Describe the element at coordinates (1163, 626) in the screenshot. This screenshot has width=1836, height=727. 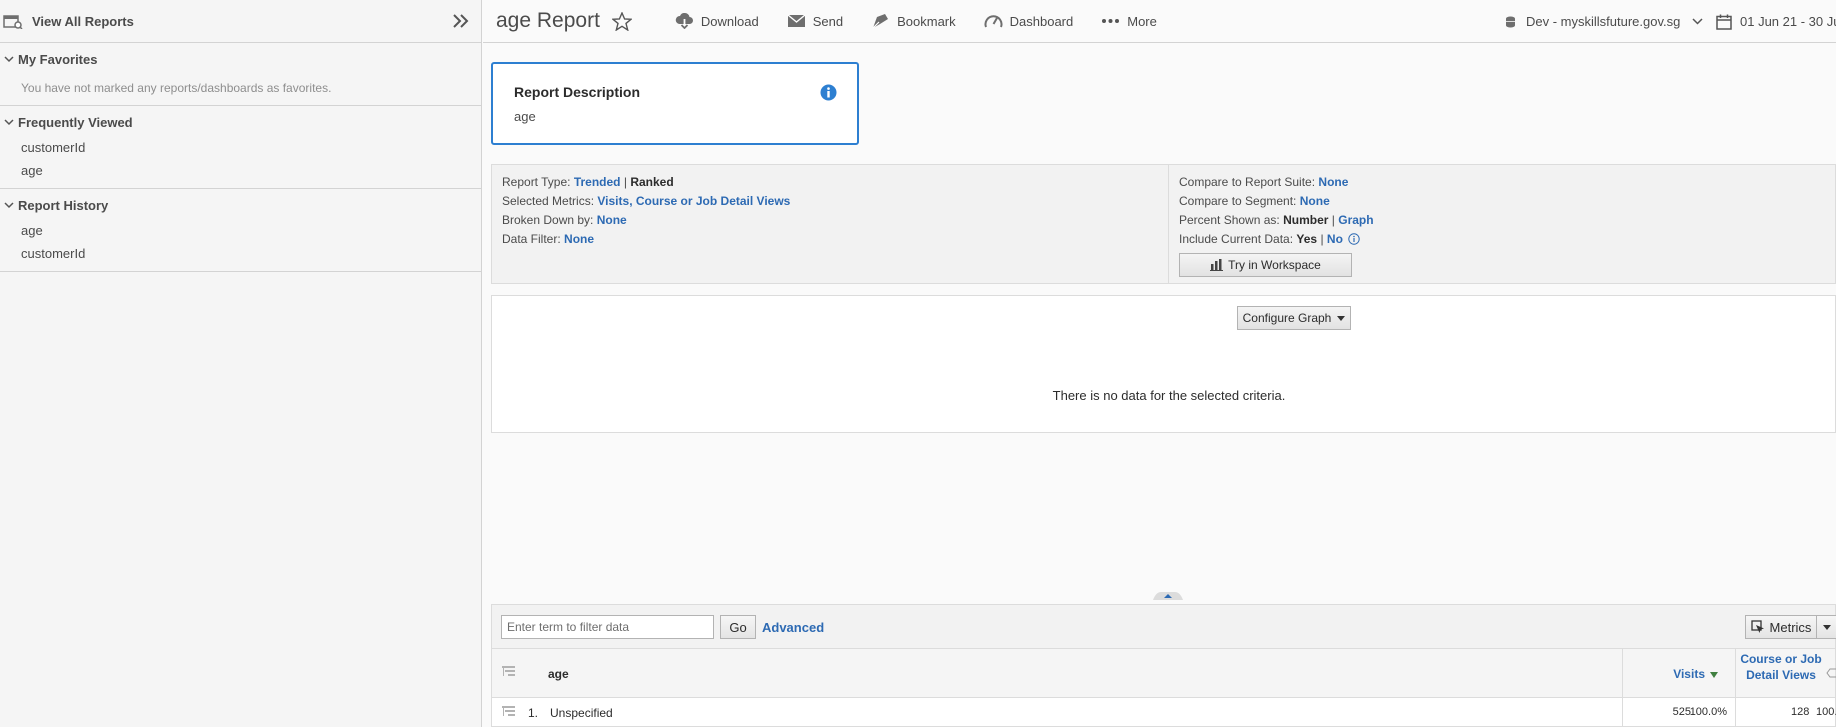
I see `table-toolbar: Go Advanced Metrics` at that location.